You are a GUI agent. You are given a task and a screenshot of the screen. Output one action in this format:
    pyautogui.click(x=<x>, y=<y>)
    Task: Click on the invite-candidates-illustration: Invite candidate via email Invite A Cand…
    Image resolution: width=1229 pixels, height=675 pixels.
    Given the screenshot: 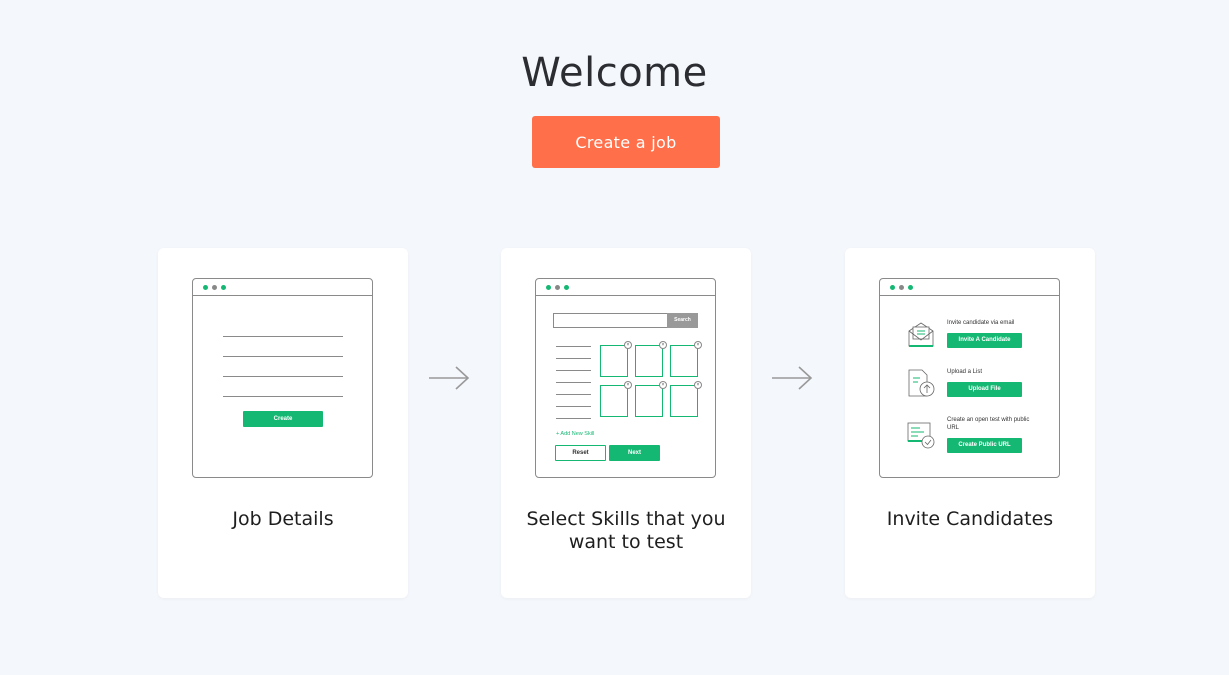 What is the action you would take?
    pyautogui.click(x=969, y=378)
    